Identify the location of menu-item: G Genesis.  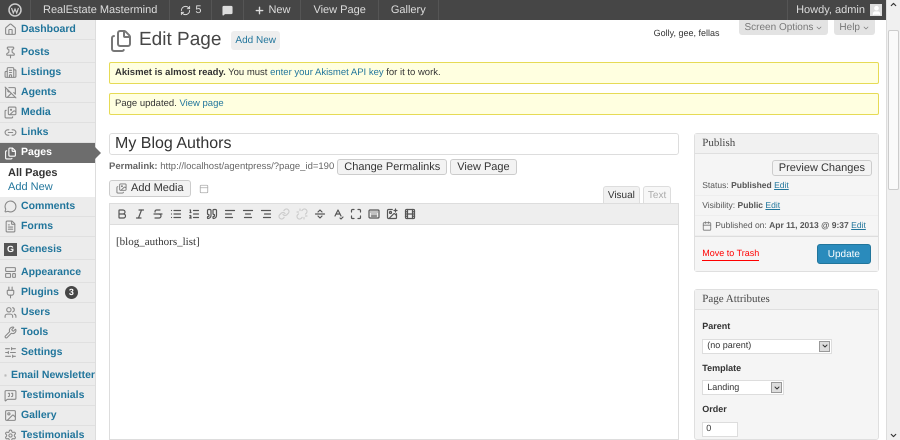
(47, 250).